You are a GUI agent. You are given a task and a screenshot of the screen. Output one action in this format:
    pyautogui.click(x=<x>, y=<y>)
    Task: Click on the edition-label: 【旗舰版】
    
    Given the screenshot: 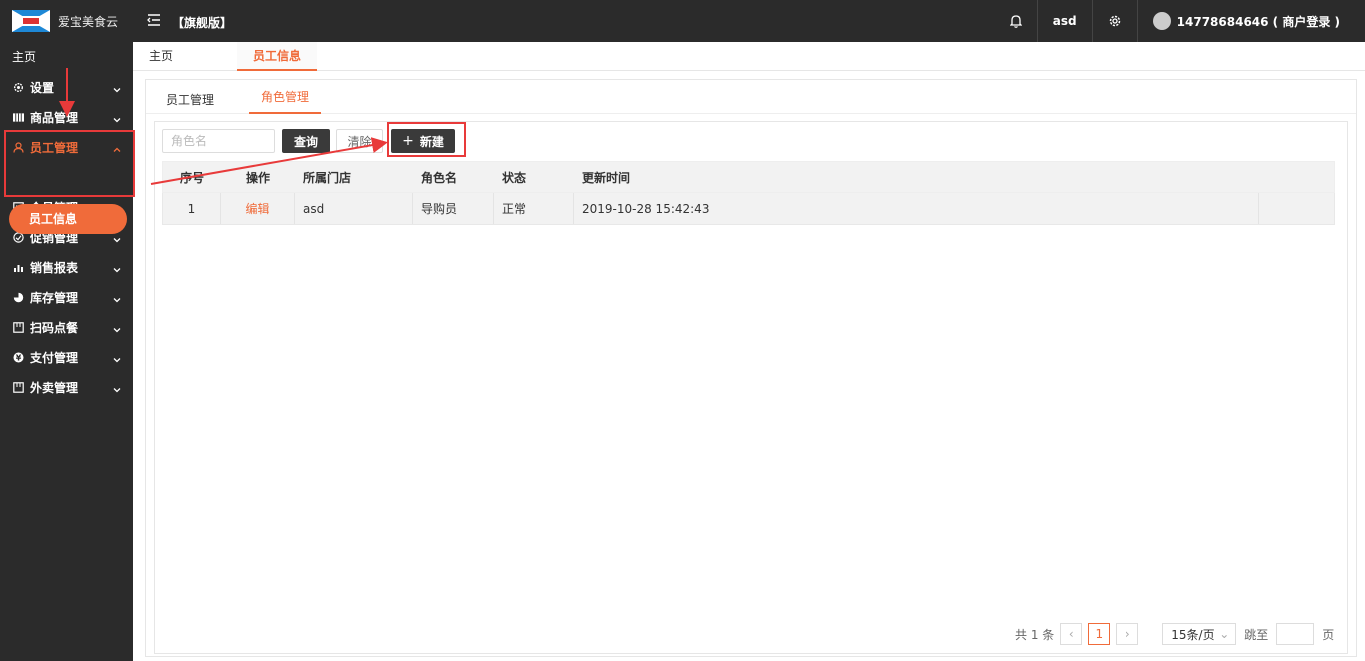 What is the action you would take?
    pyautogui.click(x=202, y=23)
    